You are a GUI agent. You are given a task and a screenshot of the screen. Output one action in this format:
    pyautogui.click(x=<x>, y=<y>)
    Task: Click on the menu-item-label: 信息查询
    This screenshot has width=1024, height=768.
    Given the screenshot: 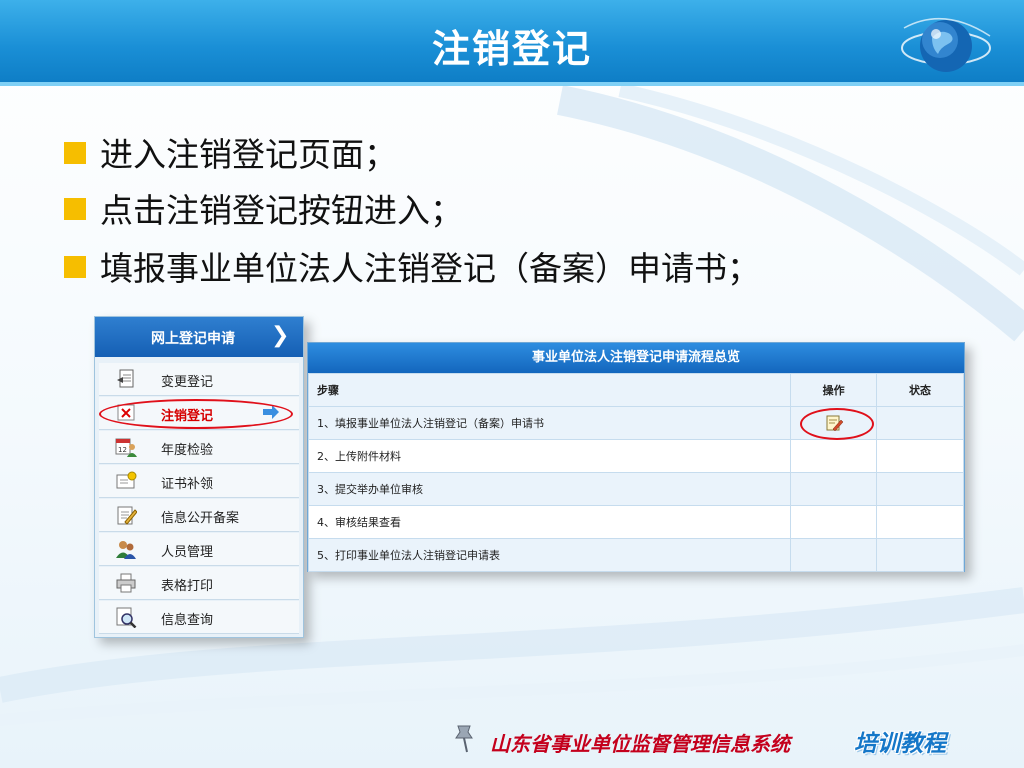 What is the action you would take?
    pyautogui.click(x=187, y=620)
    